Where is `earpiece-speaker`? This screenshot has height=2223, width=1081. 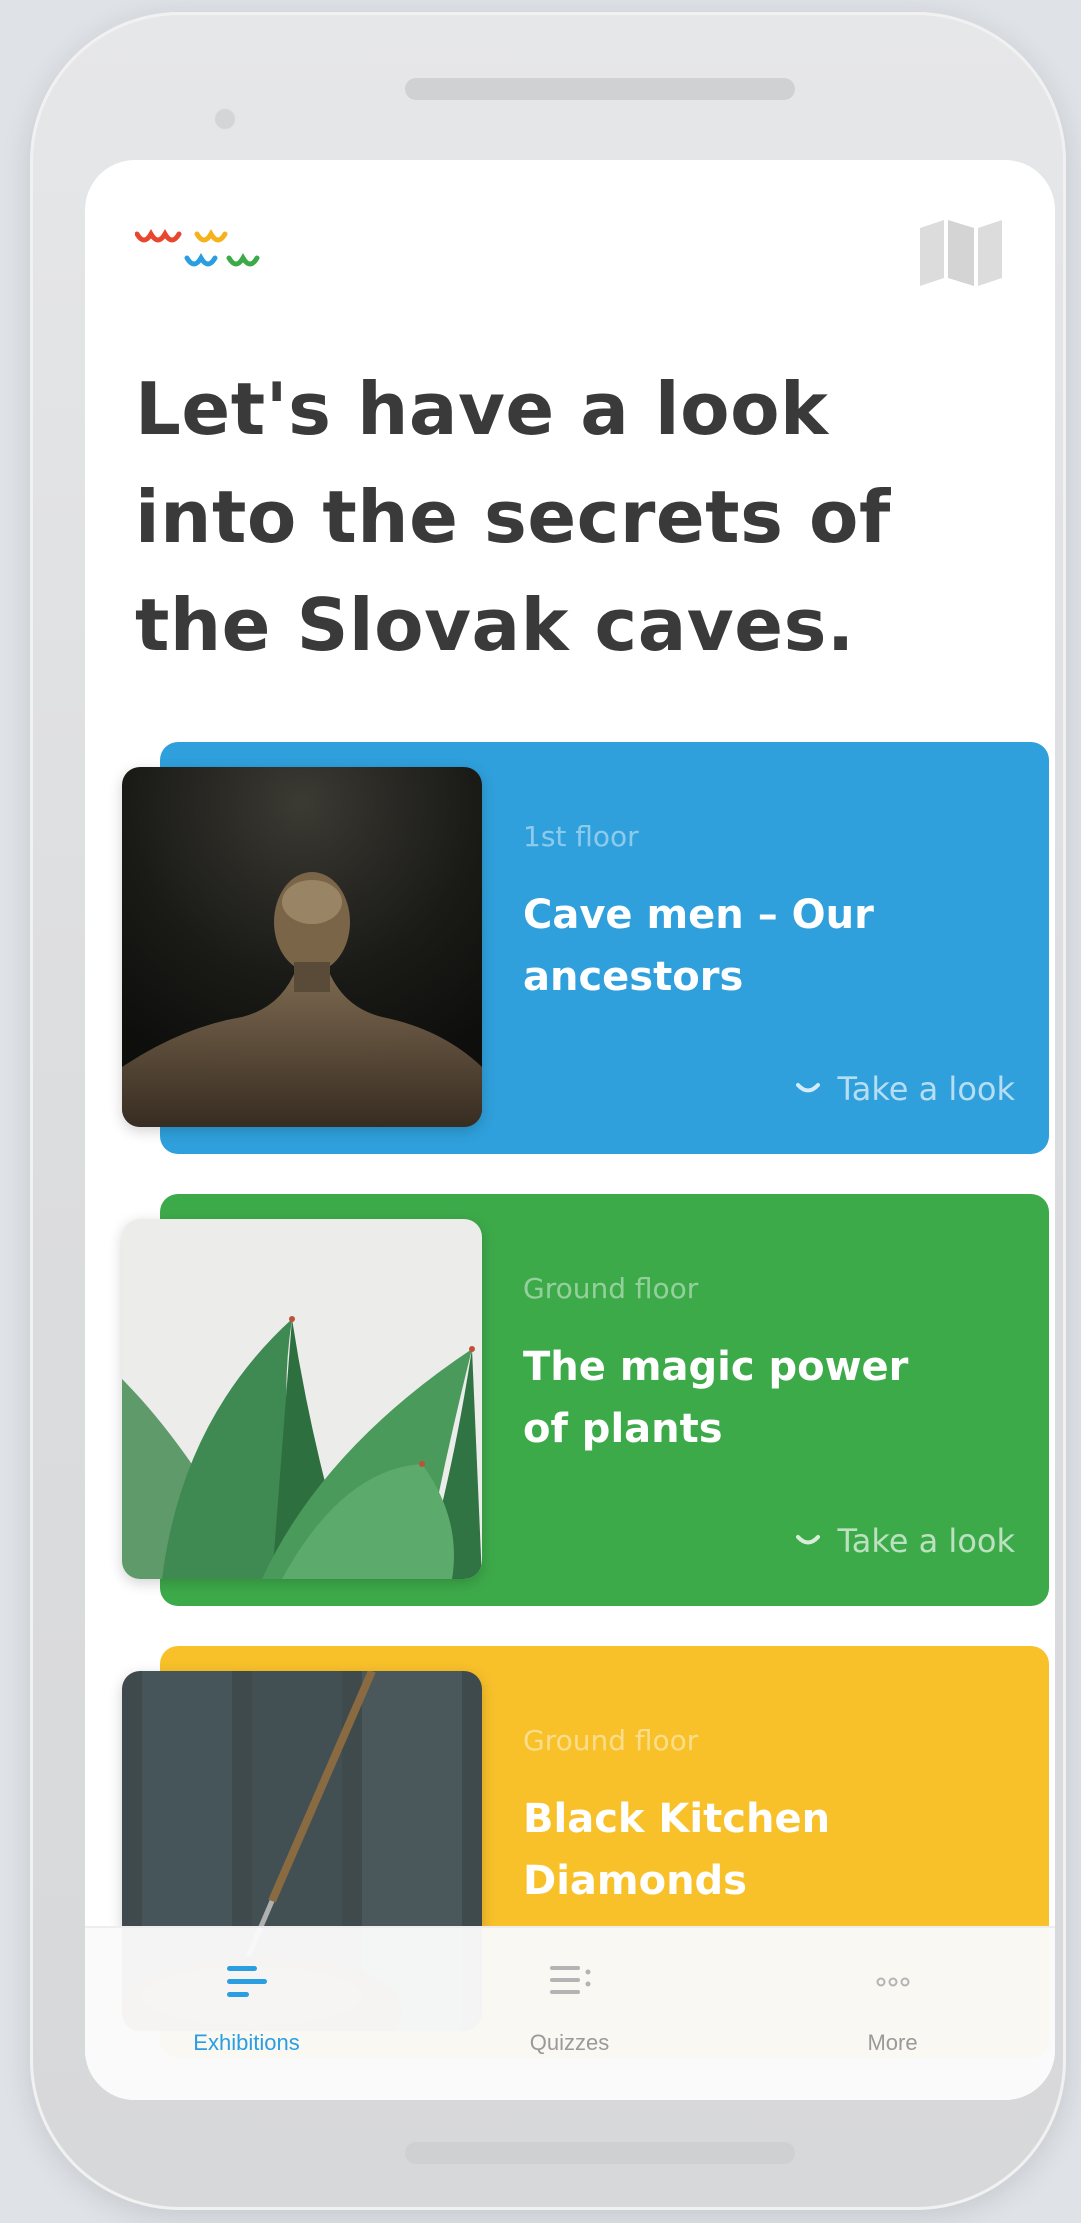 earpiece-speaker is located at coordinates (600, 89).